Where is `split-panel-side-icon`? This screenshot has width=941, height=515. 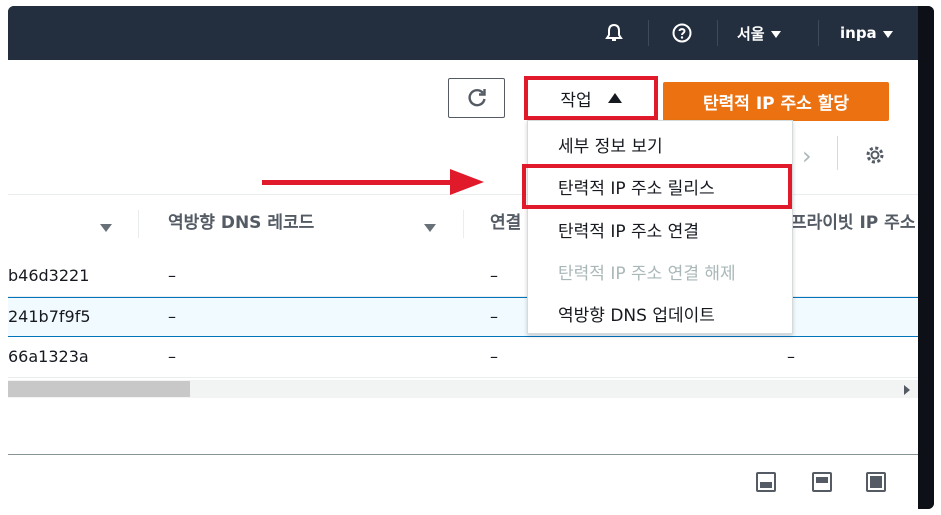
split-panel-side-icon is located at coordinates (822, 482).